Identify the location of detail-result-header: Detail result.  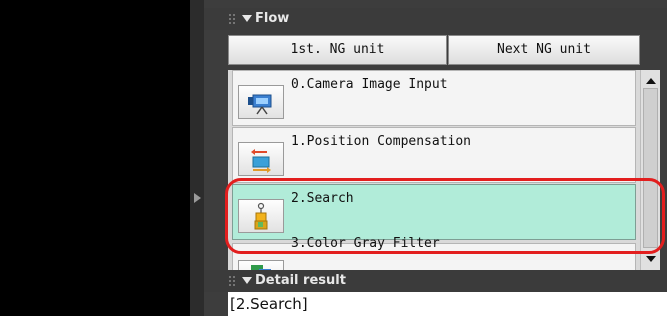
(435, 281).